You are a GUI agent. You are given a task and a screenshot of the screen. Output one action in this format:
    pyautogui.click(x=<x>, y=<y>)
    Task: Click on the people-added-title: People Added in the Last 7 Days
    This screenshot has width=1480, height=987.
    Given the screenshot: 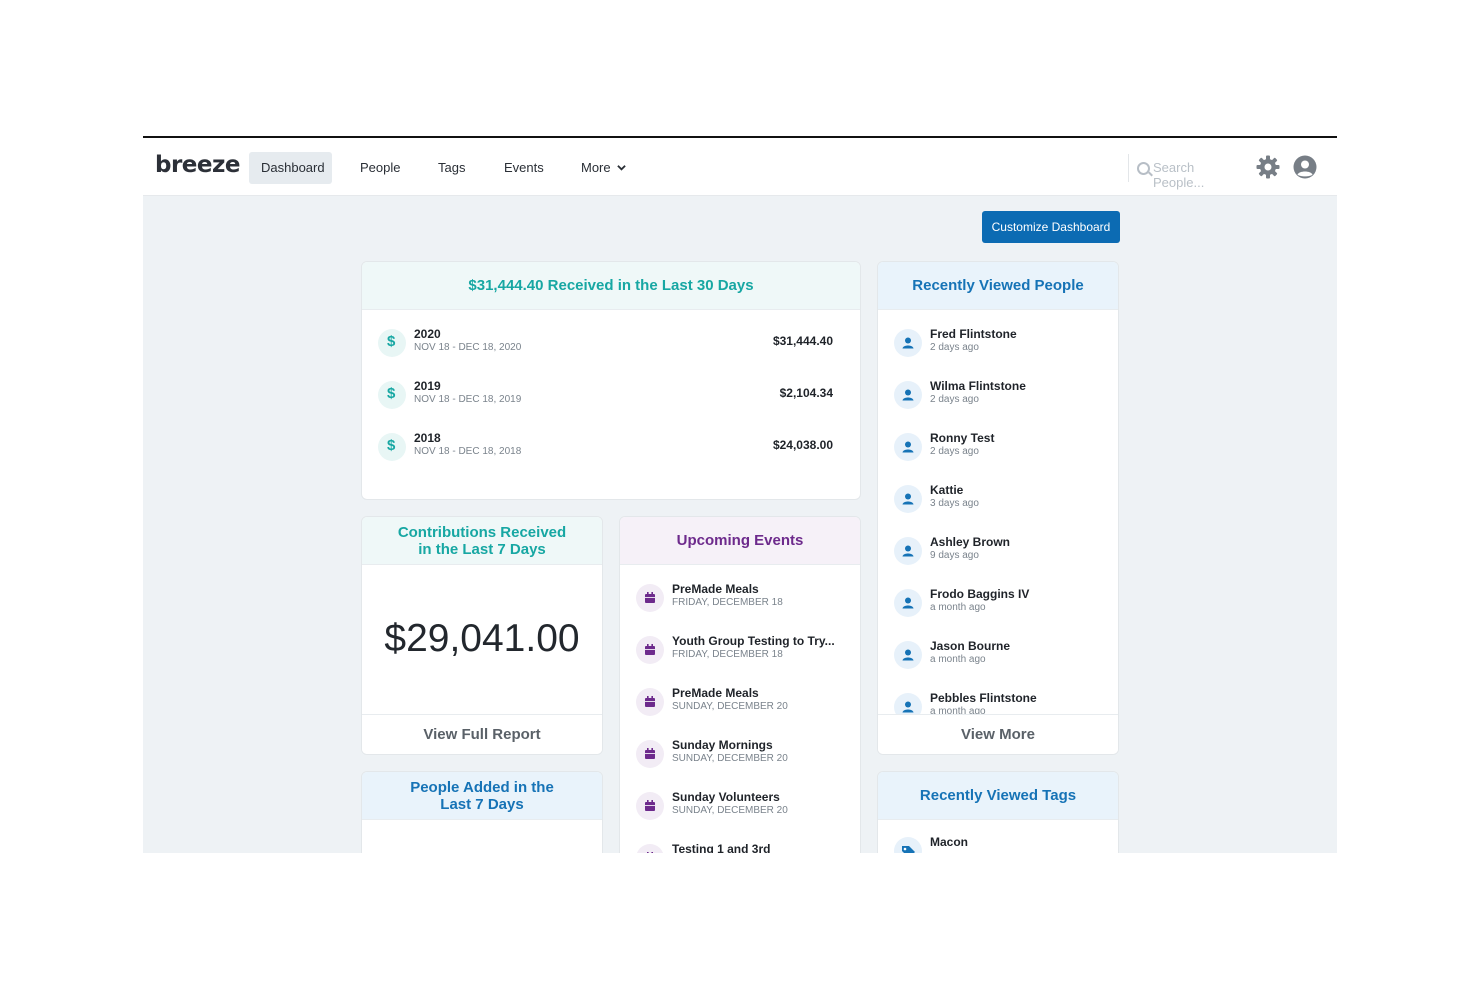 What is the action you would take?
    pyautogui.click(x=482, y=796)
    